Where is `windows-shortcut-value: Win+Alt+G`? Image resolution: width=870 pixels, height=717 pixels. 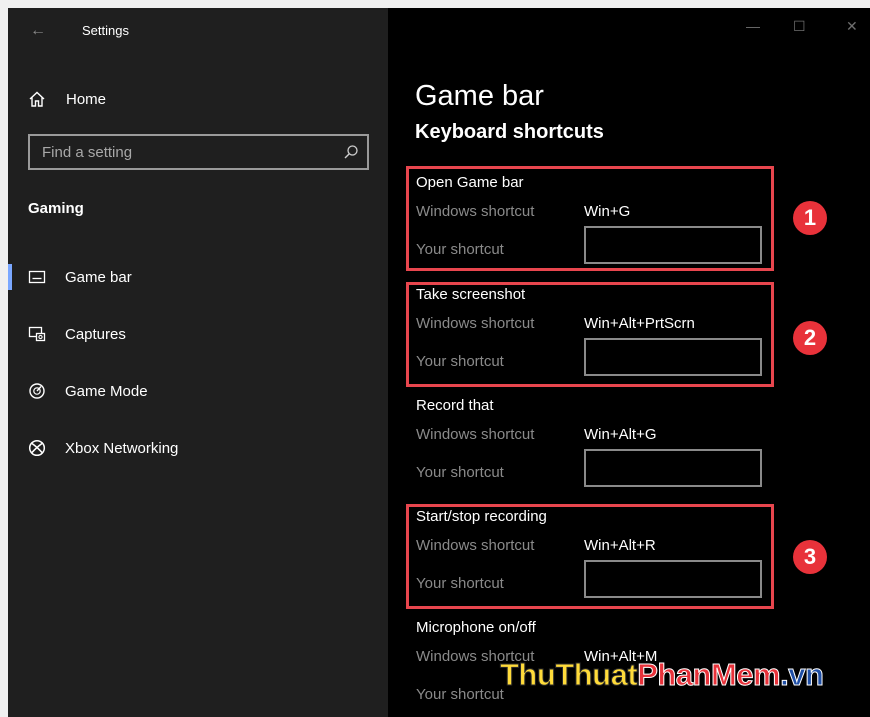
windows-shortcut-value: Win+Alt+G is located at coordinates (620, 434).